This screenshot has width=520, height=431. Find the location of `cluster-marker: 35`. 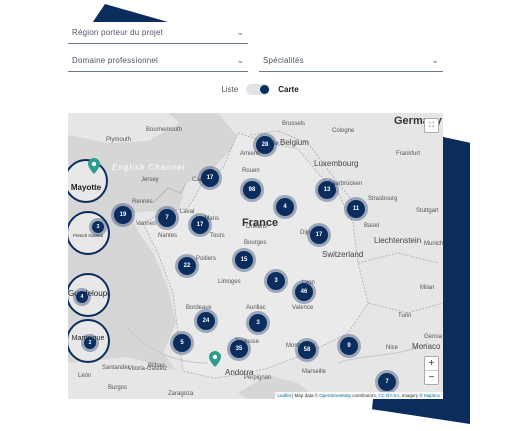

cluster-marker: 35 is located at coordinates (239, 349).